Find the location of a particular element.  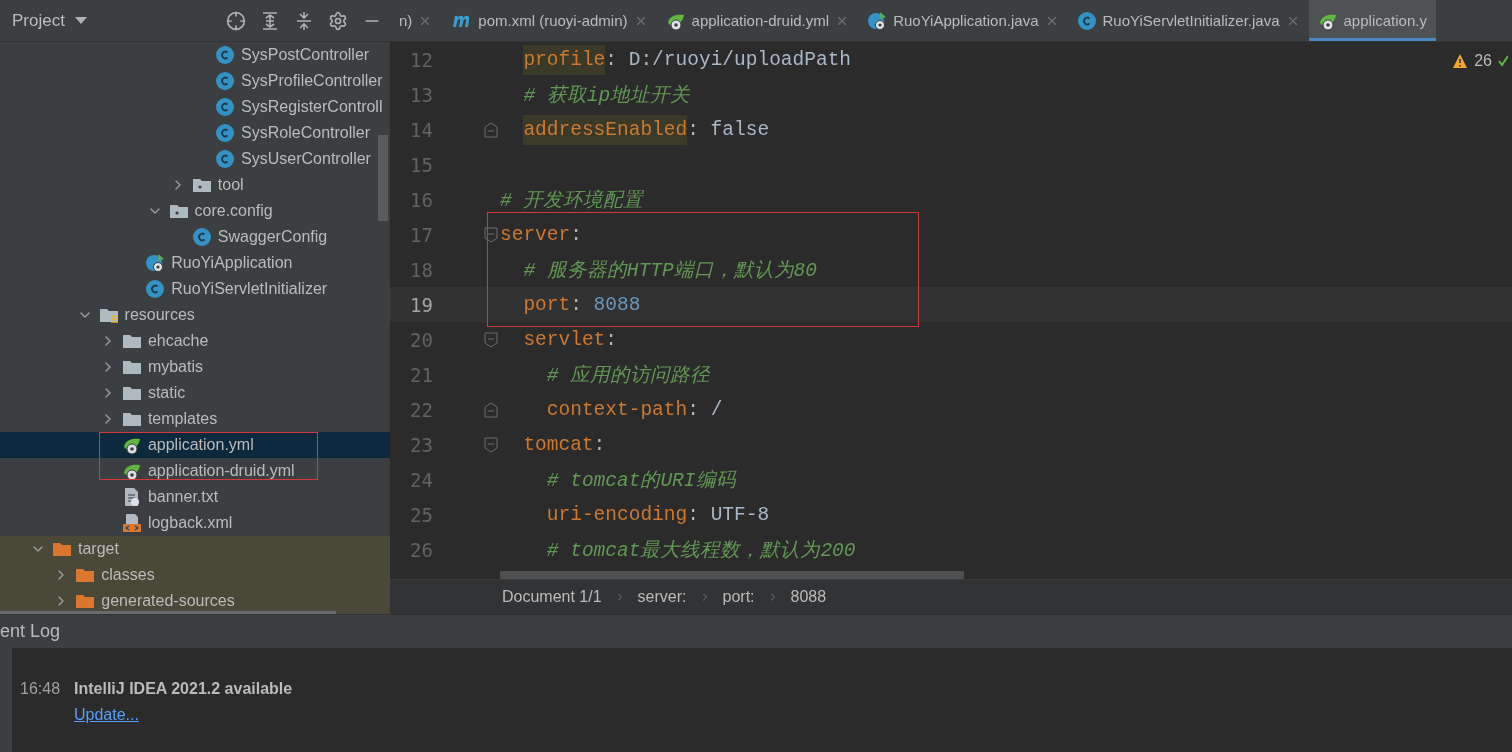

tree-item: mybatis is located at coordinates (195, 367).